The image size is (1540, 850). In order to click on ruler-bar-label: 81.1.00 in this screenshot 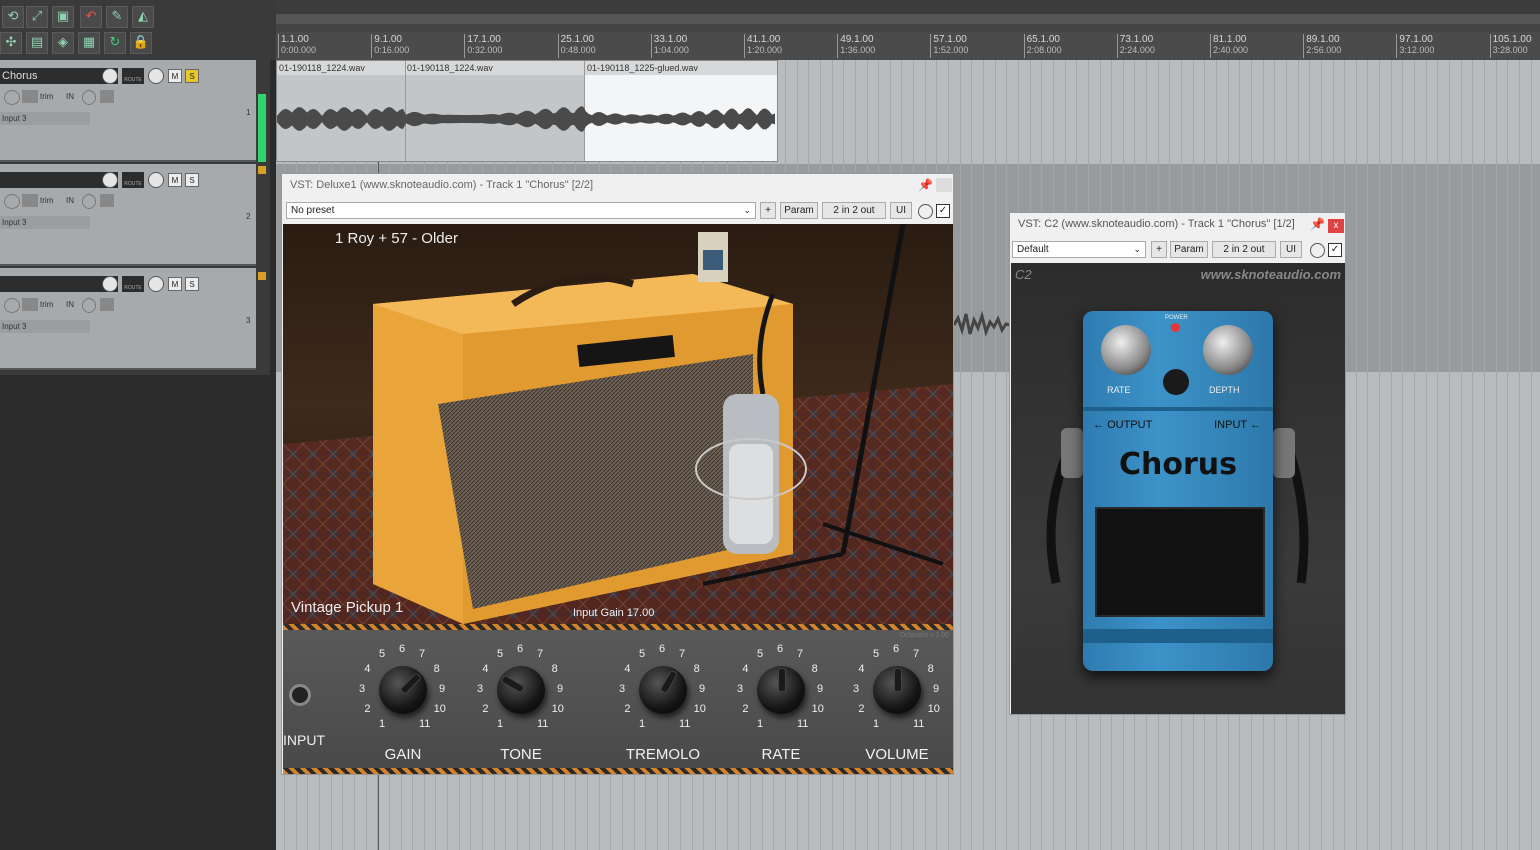, I will do `click(1230, 39)`.